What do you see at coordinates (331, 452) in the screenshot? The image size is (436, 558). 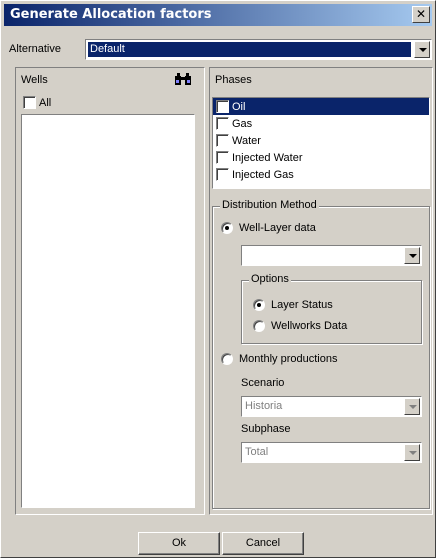 I see `subphase-select: Total` at bounding box center [331, 452].